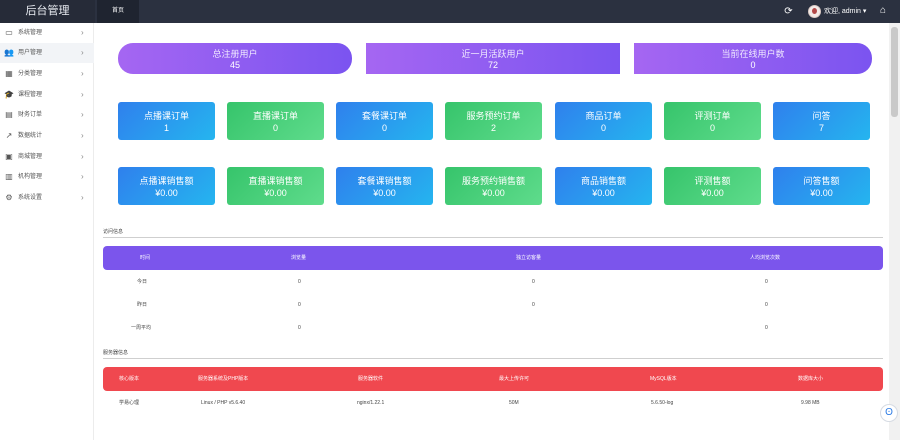  What do you see at coordinates (116, 353) in the screenshot?
I see `section-title-server: 服务器信息` at bounding box center [116, 353].